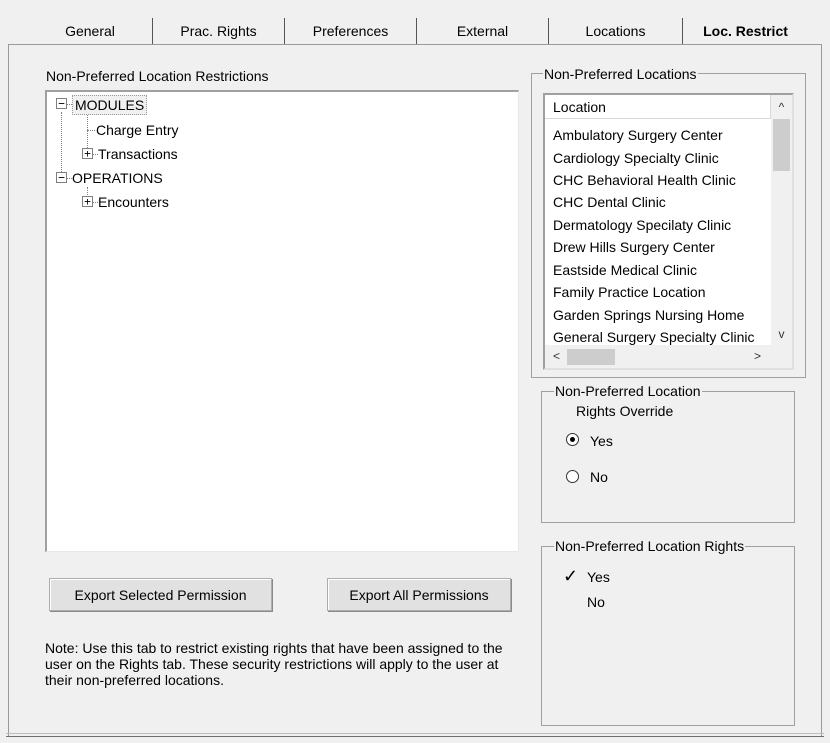 Image resolution: width=830 pixels, height=743 pixels. What do you see at coordinates (219, 31) in the screenshot?
I see `tab-prac-rights: Prac. Rights` at bounding box center [219, 31].